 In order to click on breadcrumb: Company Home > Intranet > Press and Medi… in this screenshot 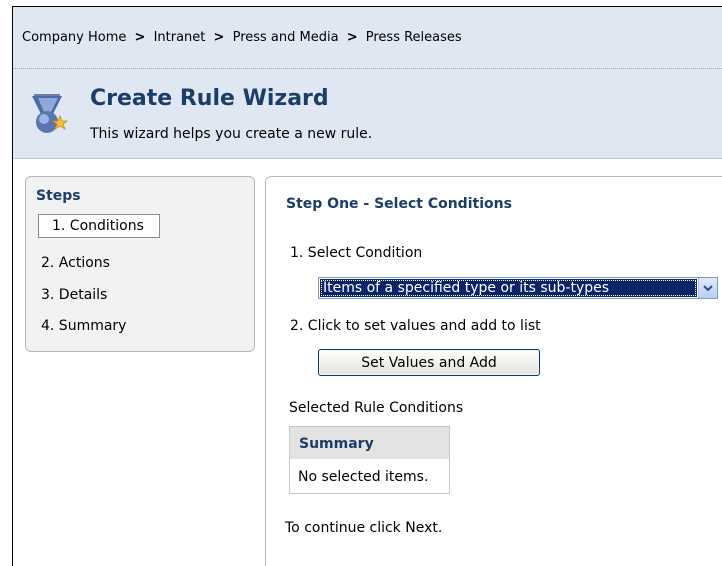, I will do `click(242, 37)`.